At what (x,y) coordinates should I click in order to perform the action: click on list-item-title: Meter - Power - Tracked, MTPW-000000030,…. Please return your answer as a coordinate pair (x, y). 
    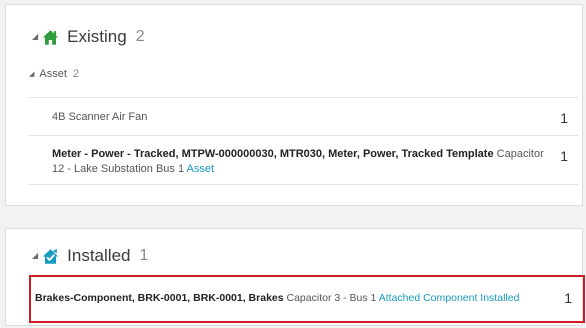
    Looking at the image, I should click on (273, 154).